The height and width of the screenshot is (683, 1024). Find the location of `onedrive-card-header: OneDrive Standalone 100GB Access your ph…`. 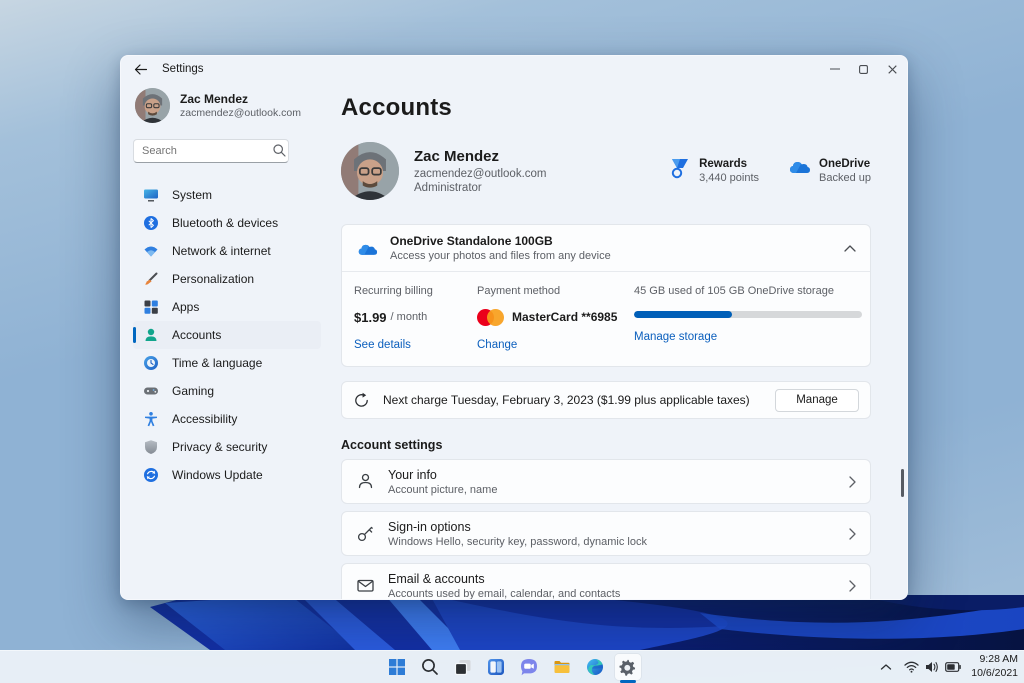

onedrive-card-header: OneDrive Standalone 100GB Access your ph… is located at coordinates (606, 248).